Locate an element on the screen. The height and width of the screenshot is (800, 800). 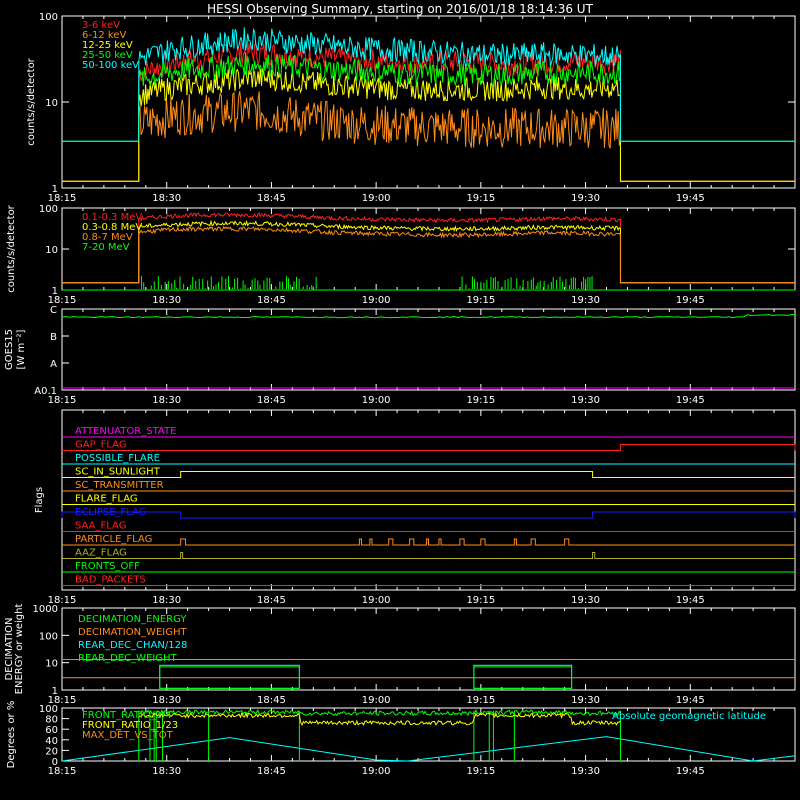
y-tick-label: 20 is located at coordinates (51, 751).